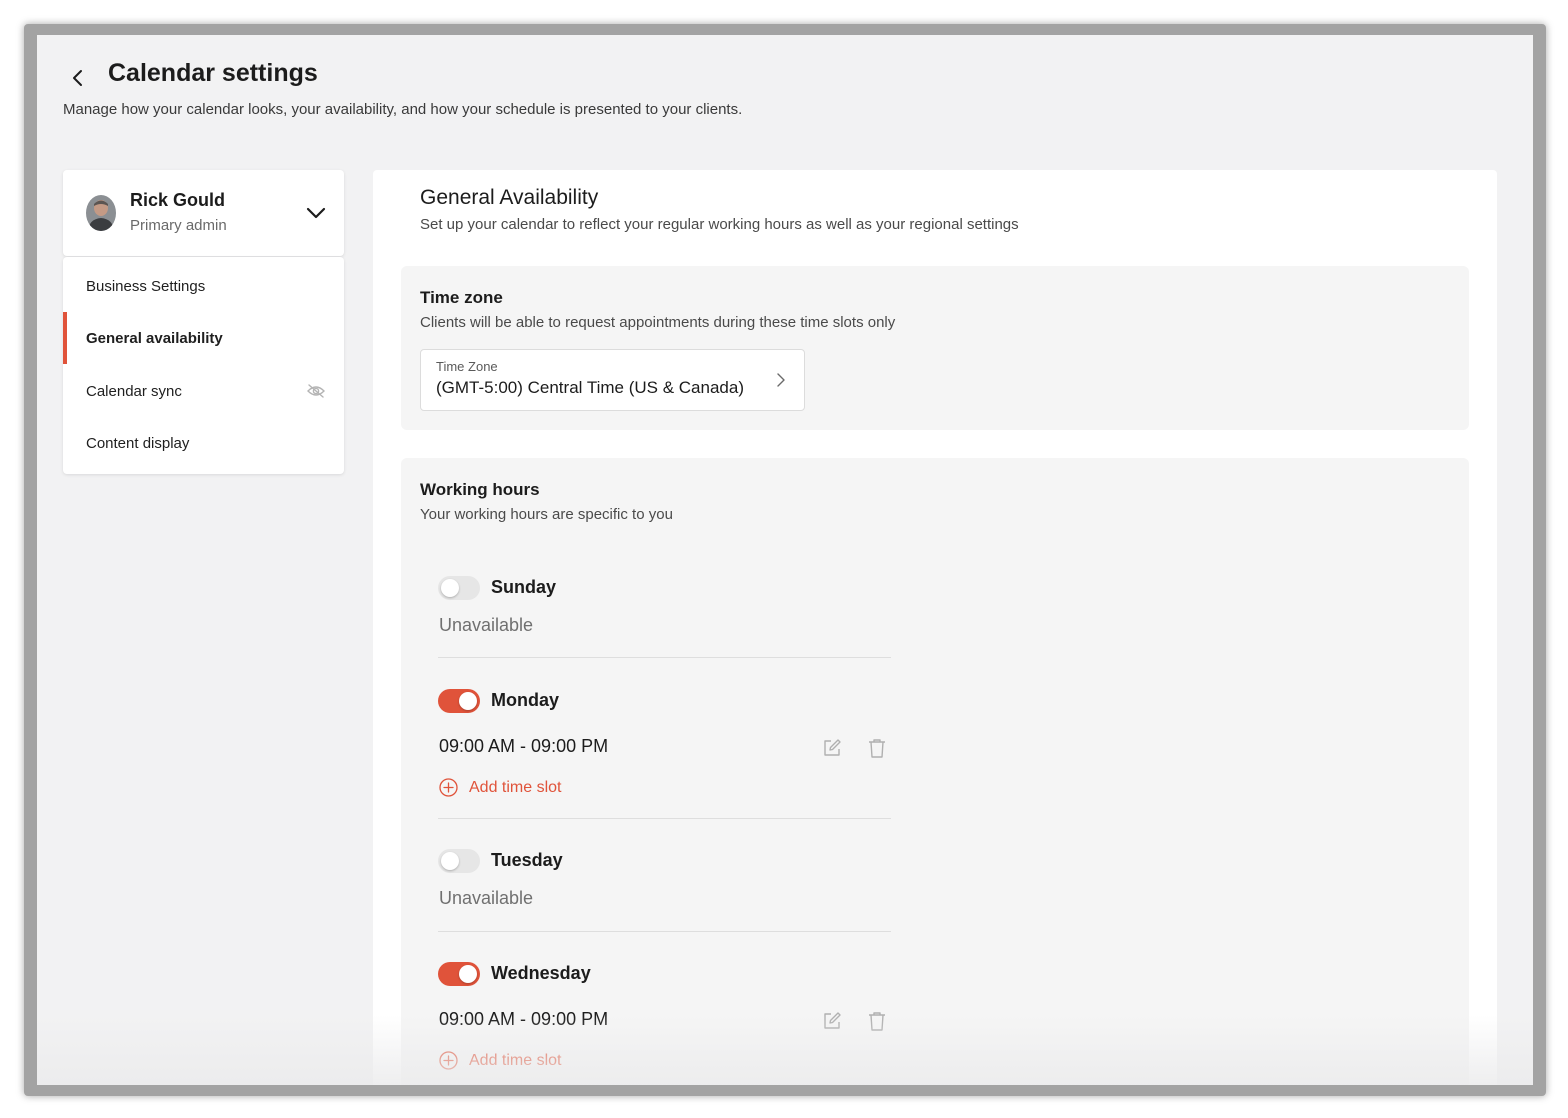 The height and width of the screenshot is (1118, 1568). I want to click on day-toggle-wednesday, so click(459, 974).